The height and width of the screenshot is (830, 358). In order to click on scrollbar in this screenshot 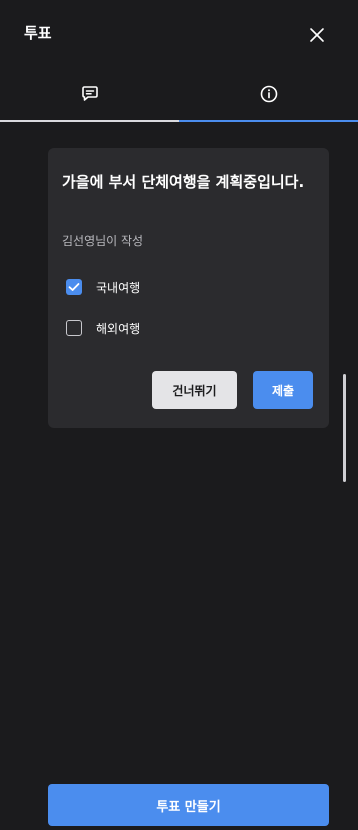, I will do `click(344, 428)`.